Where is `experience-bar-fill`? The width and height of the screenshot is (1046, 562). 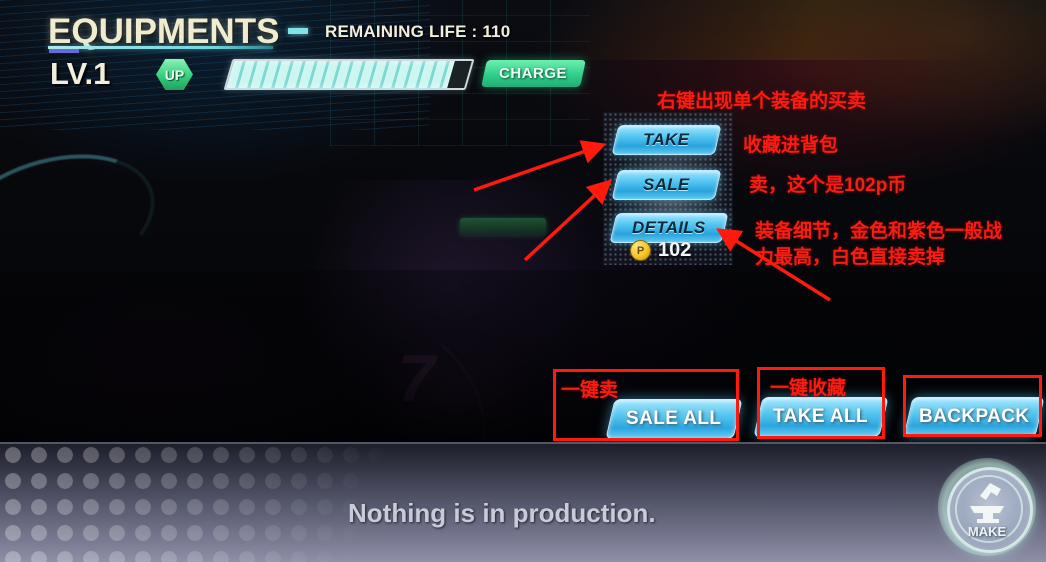 experience-bar-fill is located at coordinates (341, 74).